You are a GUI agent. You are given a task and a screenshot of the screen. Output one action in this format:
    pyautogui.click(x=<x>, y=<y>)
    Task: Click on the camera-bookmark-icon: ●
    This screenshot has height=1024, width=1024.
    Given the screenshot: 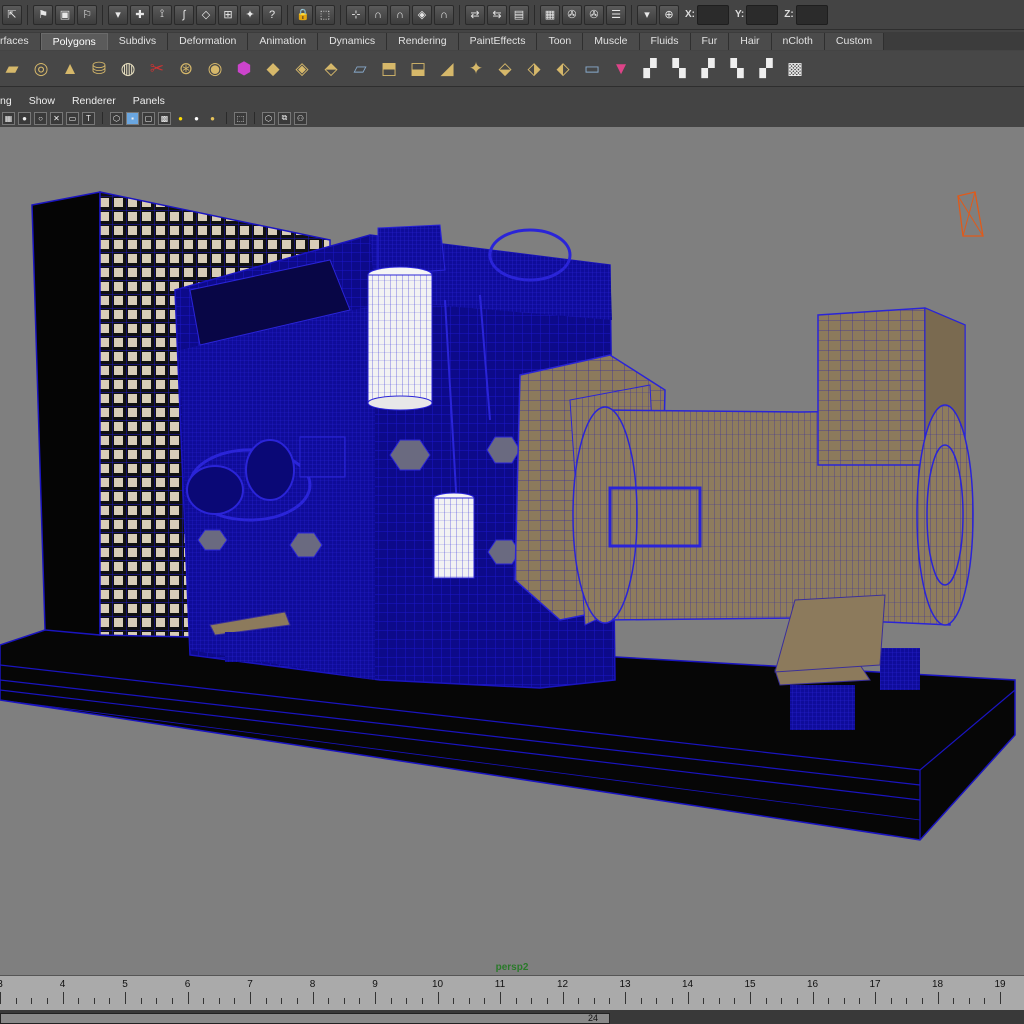 What is the action you would take?
    pyautogui.click(x=24, y=118)
    